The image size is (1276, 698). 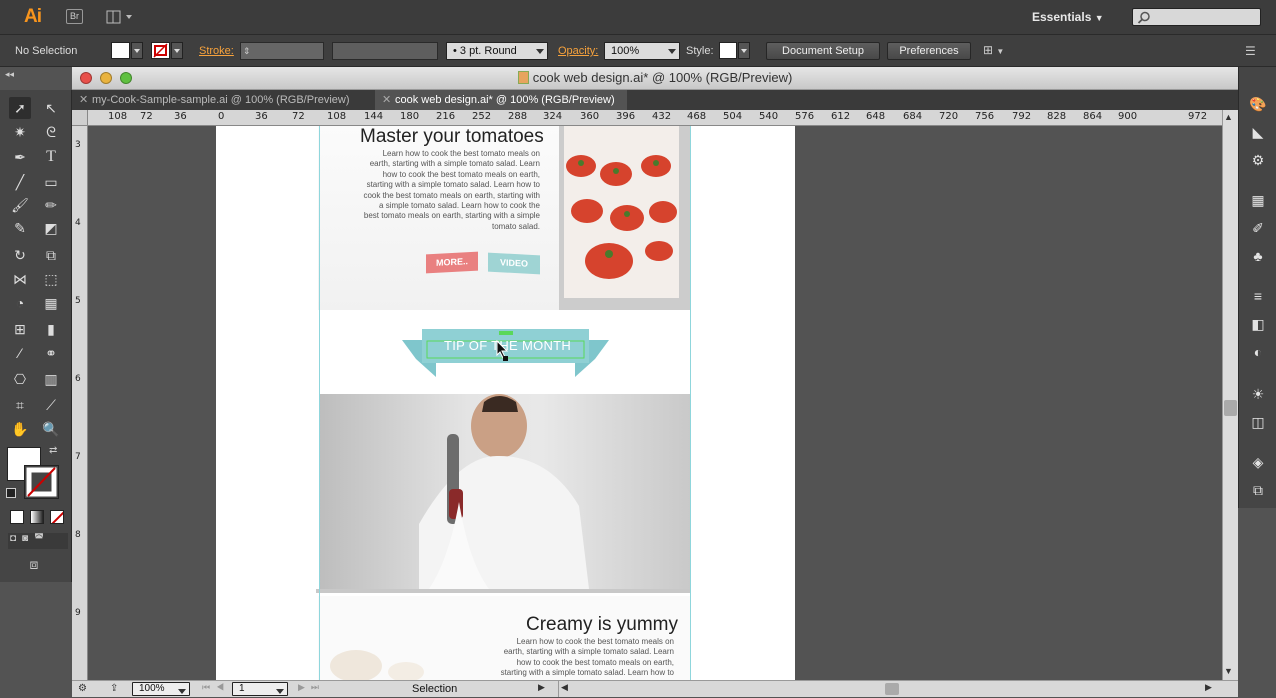 What do you see at coordinates (564, 687) in the screenshot?
I see `scroll-left-arrow: ◀` at bounding box center [564, 687].